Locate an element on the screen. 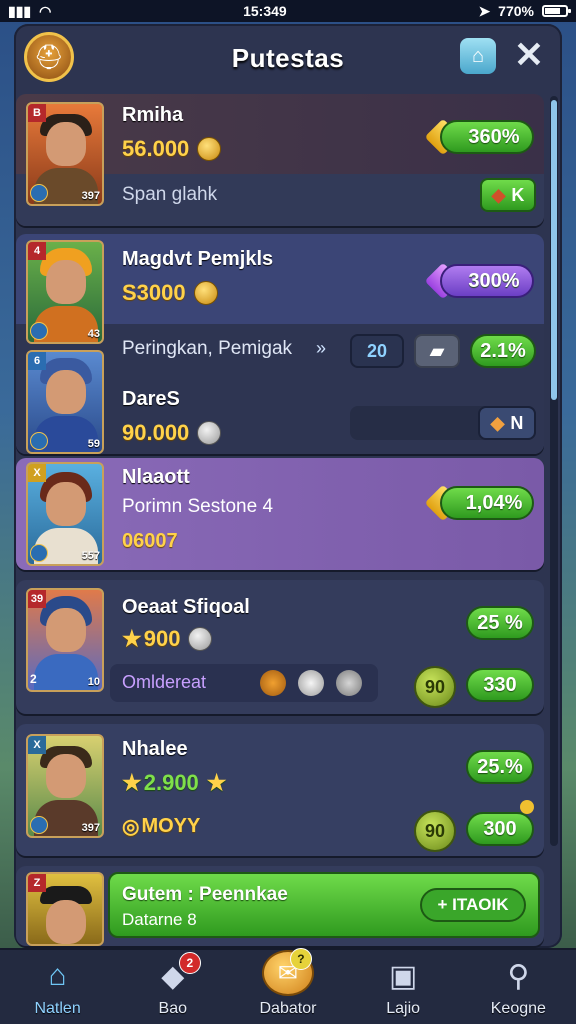 This screenshot has height=1024, width=576. amount-value: 2.900 is located at coordinates (171, 782).